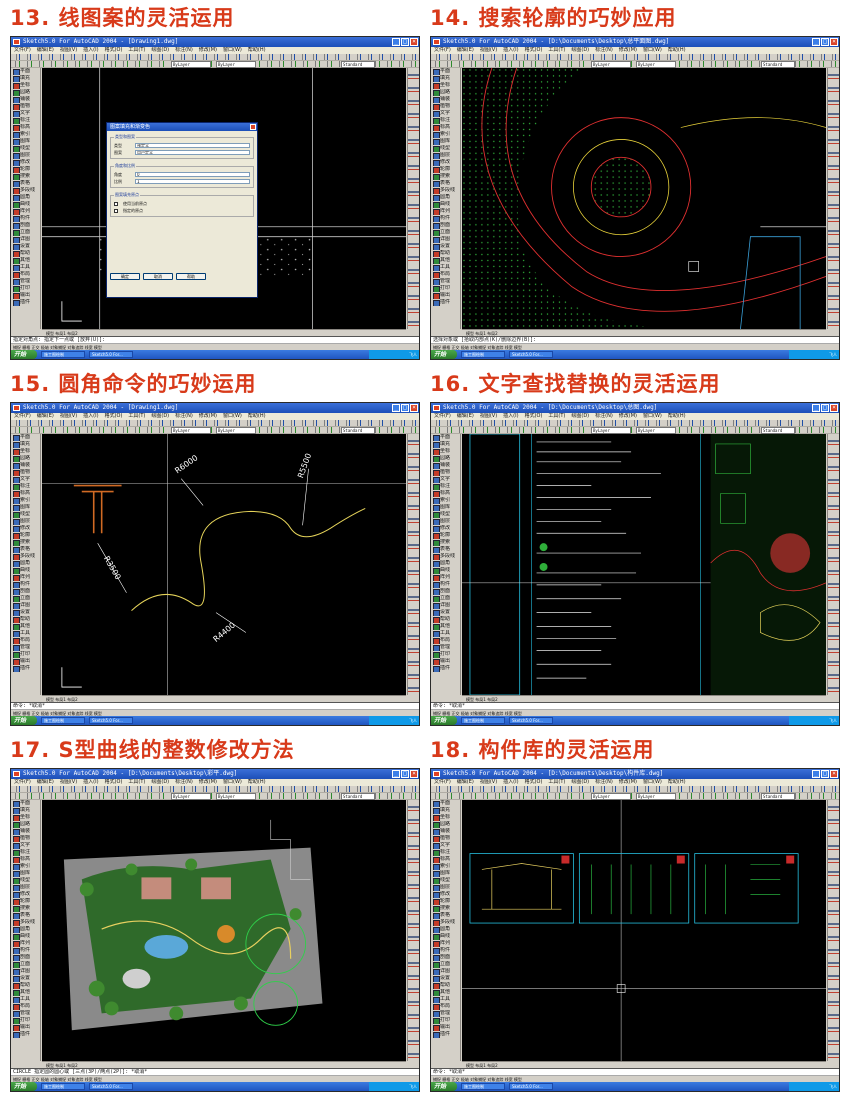  I want to click on tool-panel-item: 标高, so click(445, 493).